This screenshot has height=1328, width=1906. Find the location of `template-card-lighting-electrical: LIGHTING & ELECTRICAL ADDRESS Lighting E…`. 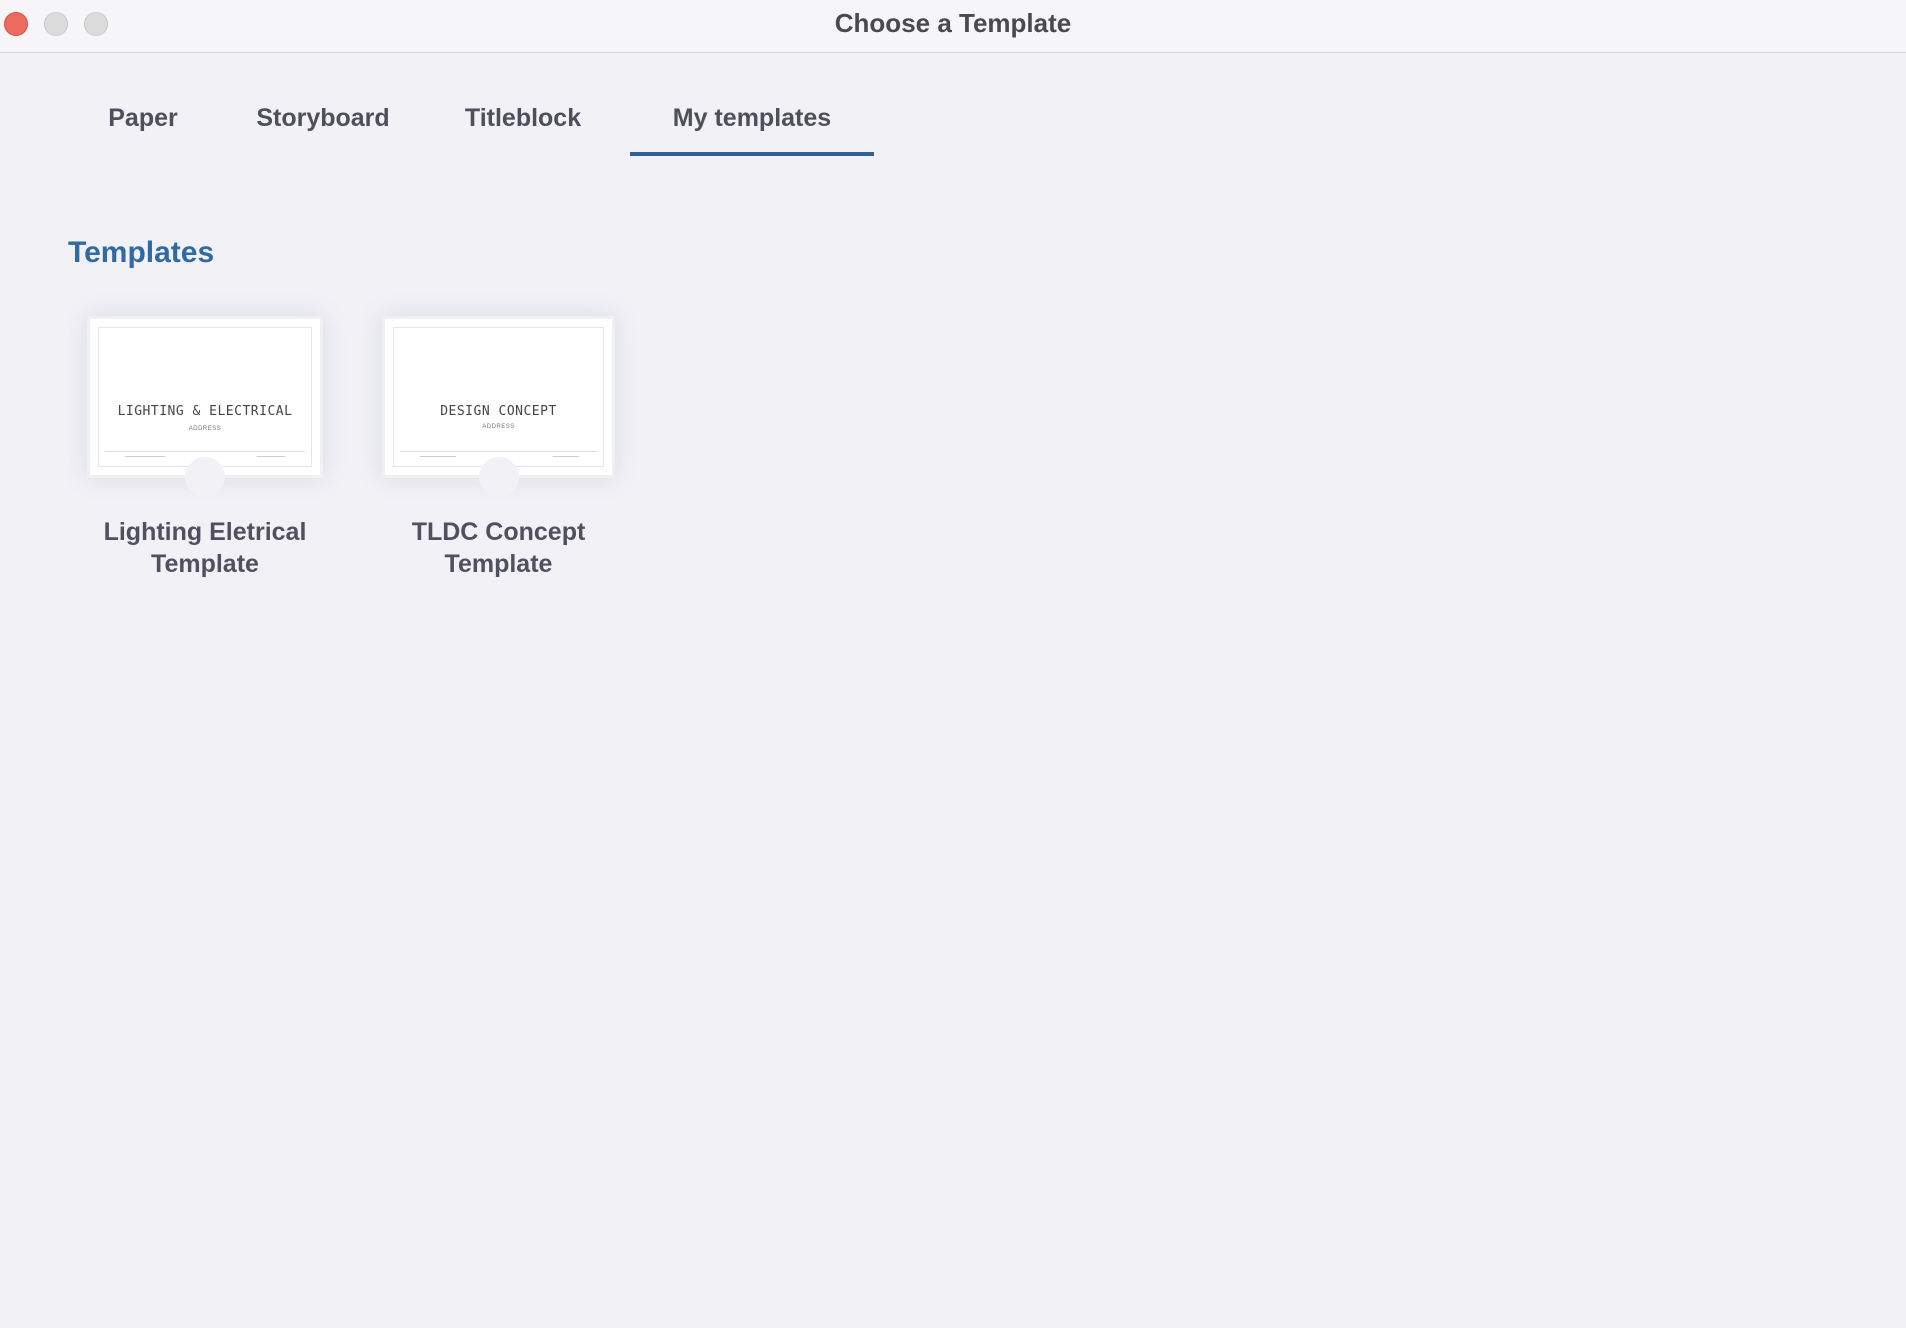

template-card-lighting-electrical: LIGHTING & ELECTRICAL ADDRESS Lighting E… is located at coordinates (205, 448).